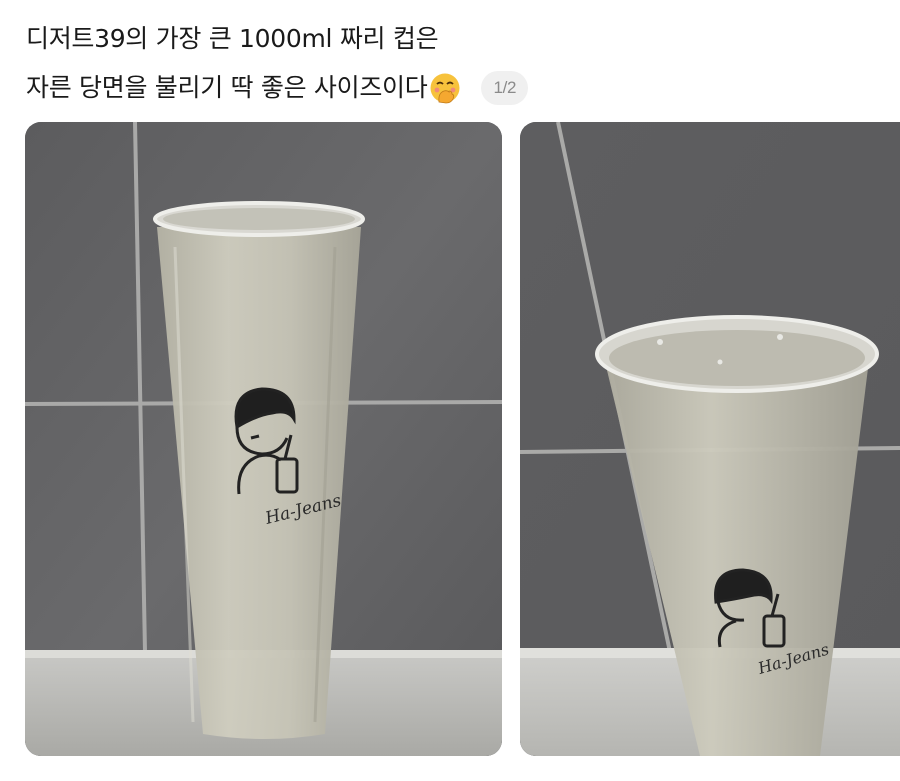 This screenshot has height=781, width=900. What do you see at coordinates (505, 87) in the screenshot?
I see `image-counter-badge: 1/2` at bounding box center [505, 87].